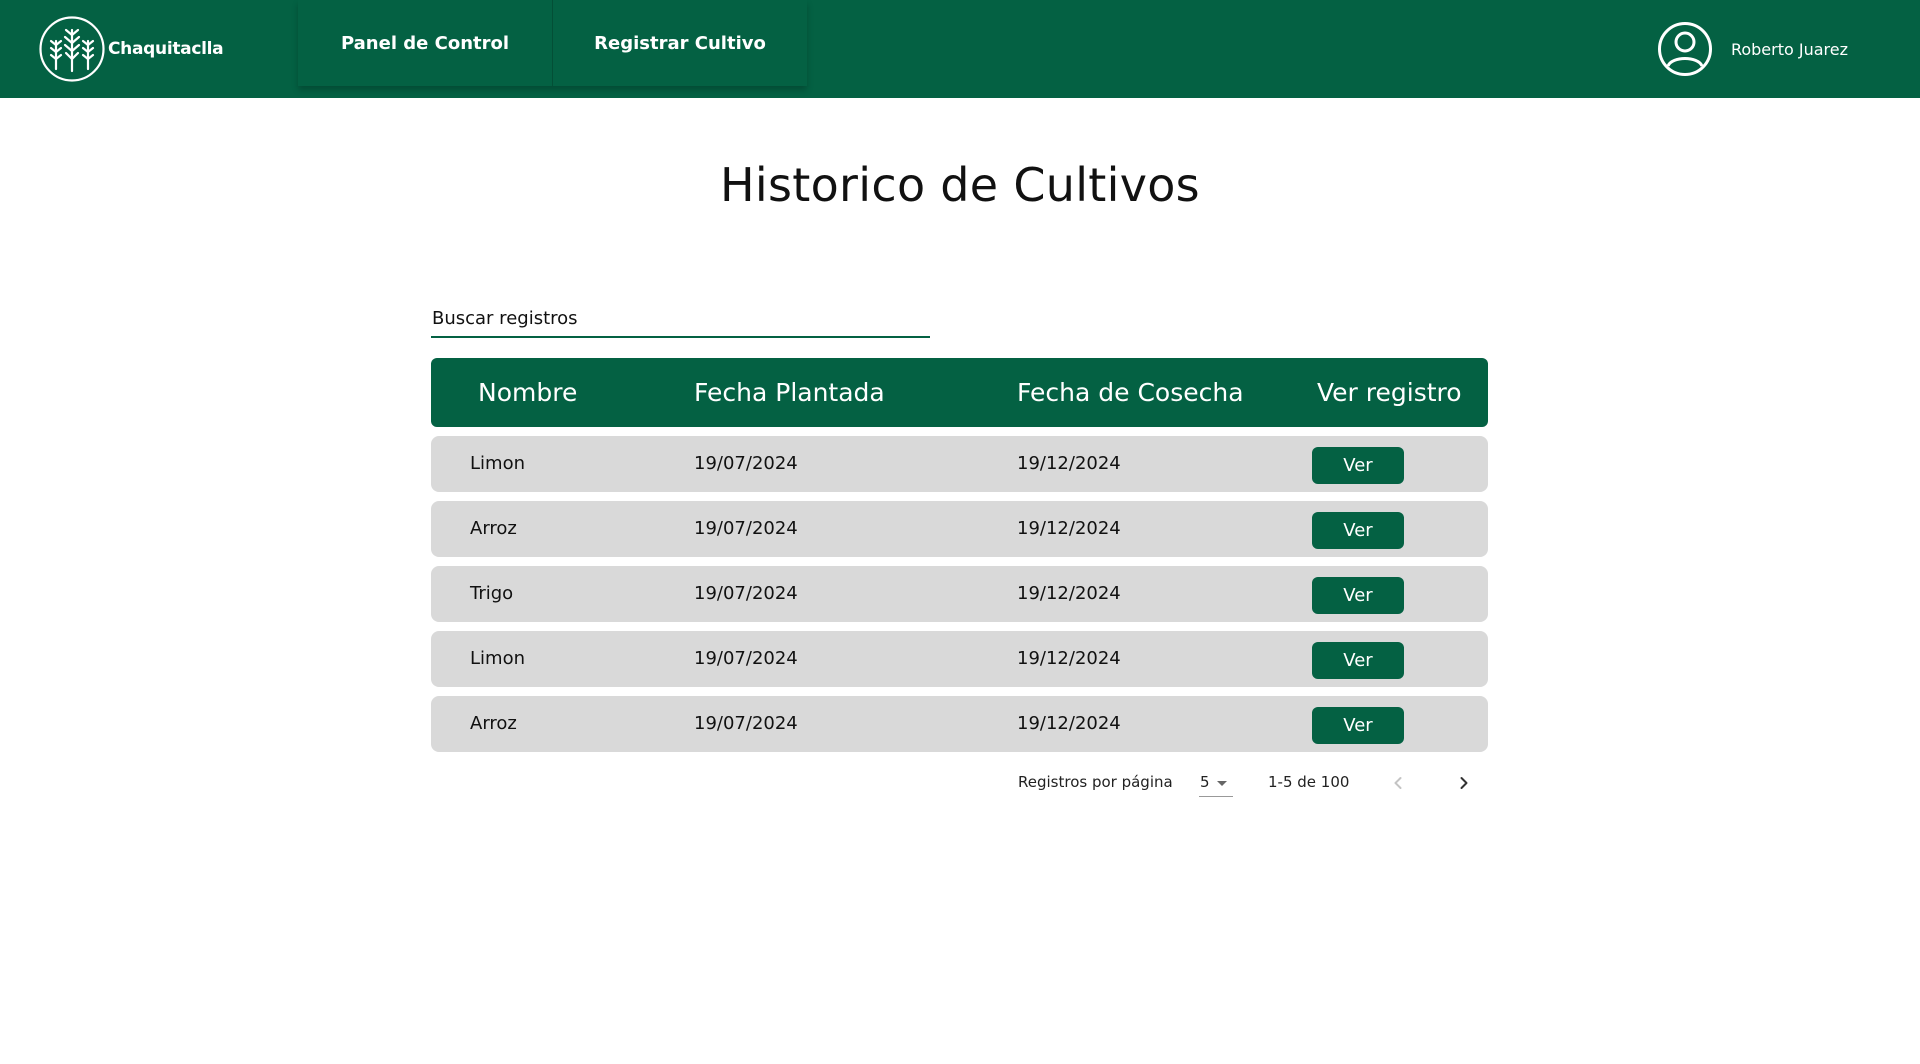  I want to click on column-header-nombre: Nombre, so click(528, 392).